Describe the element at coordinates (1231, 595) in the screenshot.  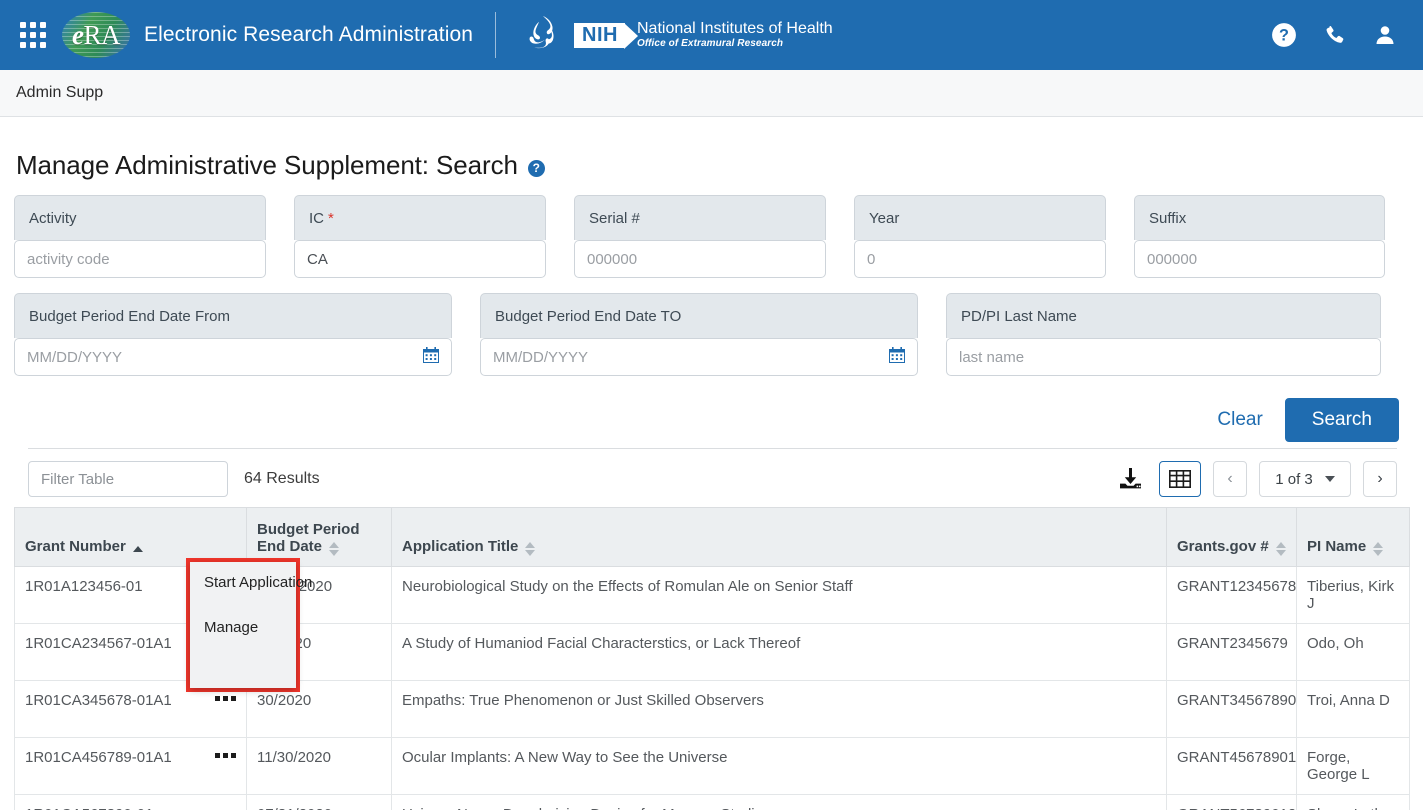
I see `cell-grants-gov: GRANT12345678` at that location.